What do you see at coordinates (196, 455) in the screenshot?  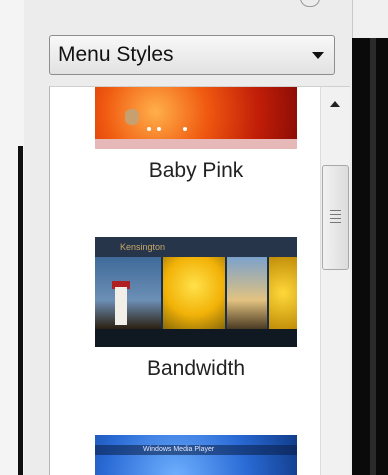 I see `windows-media-player-thumbnail: Windows Media Player` at bounding box center [196, 455].